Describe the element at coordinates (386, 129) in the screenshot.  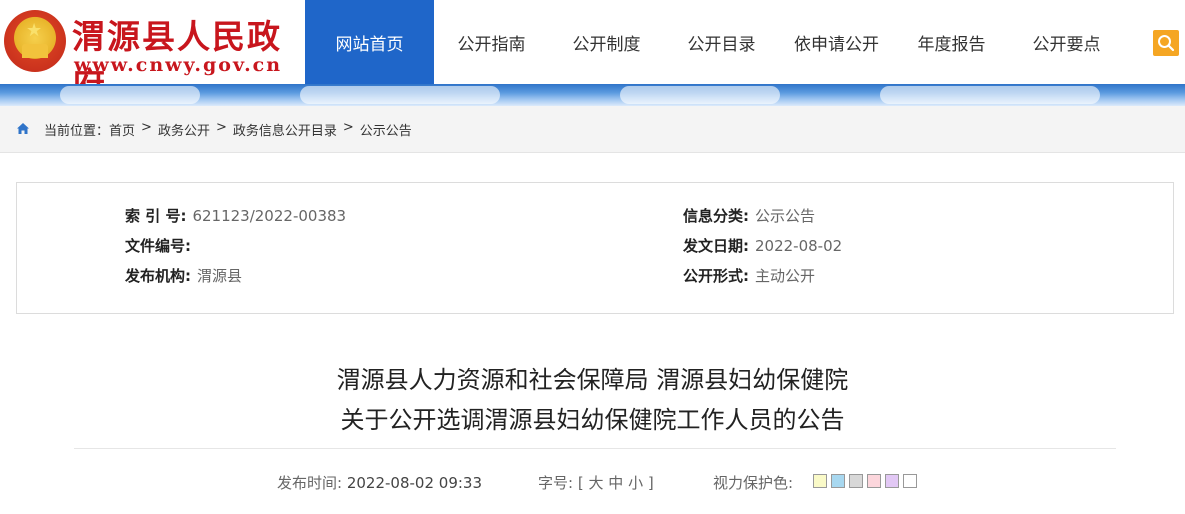
I see `breadcrumb-item-notice: 公示公告` at that location.